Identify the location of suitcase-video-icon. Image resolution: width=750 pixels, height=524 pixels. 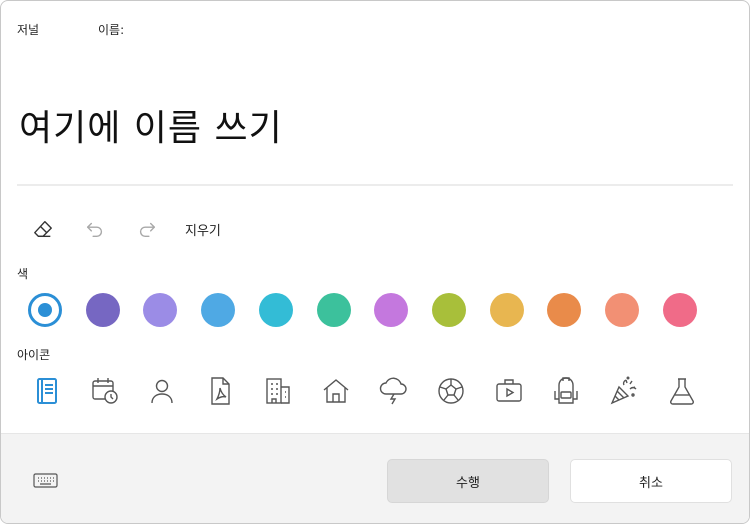
(508, 390).